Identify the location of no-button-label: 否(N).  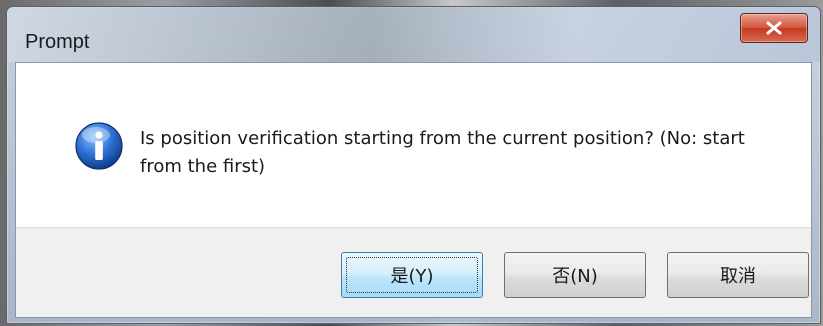
(575, 276).